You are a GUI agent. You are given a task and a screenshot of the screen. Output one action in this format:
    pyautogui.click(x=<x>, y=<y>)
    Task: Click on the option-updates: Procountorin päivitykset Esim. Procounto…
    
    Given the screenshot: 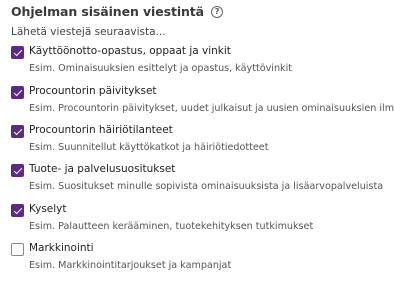 What is the action you would take?
    pyautogui.click(x=202, y=101)
    